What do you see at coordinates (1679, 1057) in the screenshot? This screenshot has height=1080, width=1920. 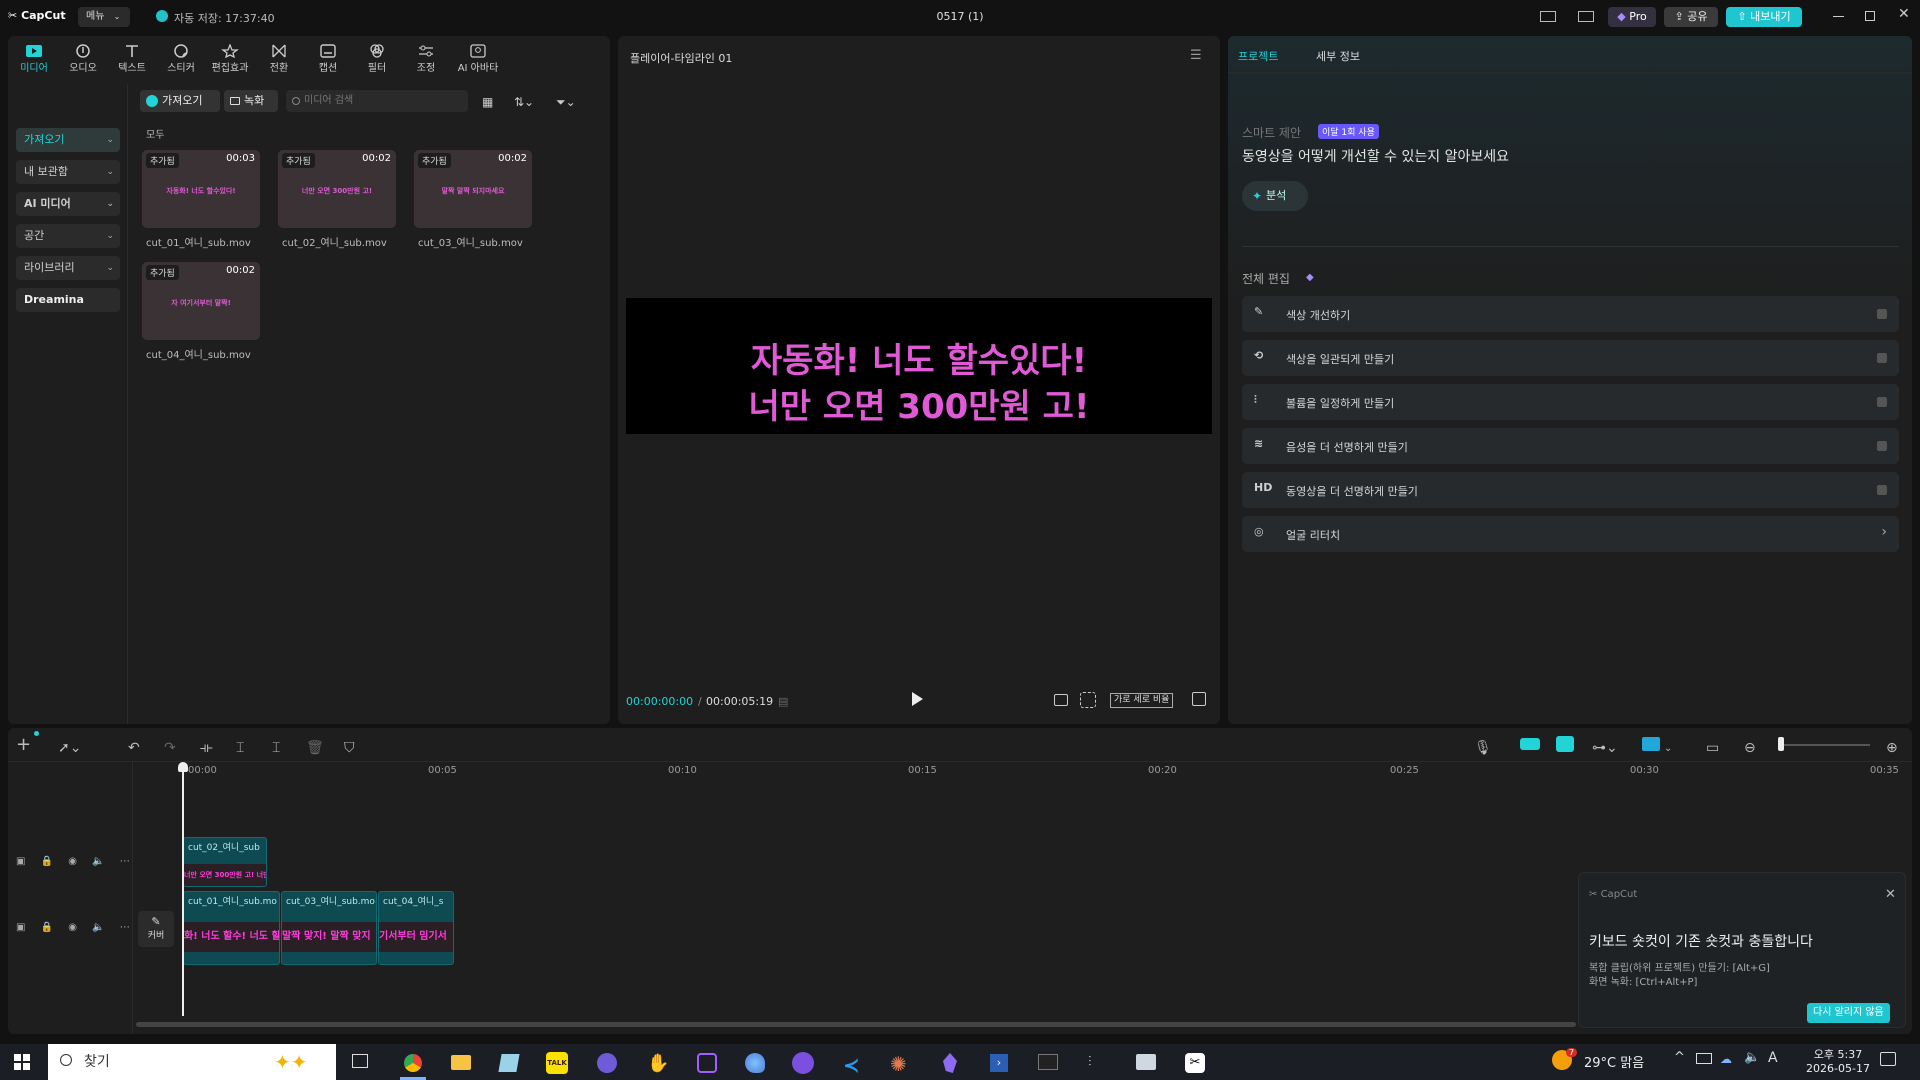 I see `tray-overflow-icon: ^` at bounding box center [1679, 1057].